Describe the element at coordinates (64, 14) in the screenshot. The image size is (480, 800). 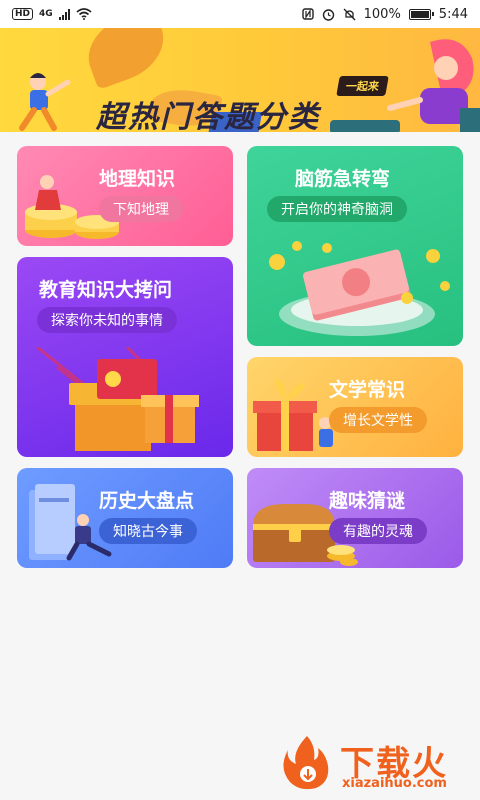
I see `signal-icon` at that location.